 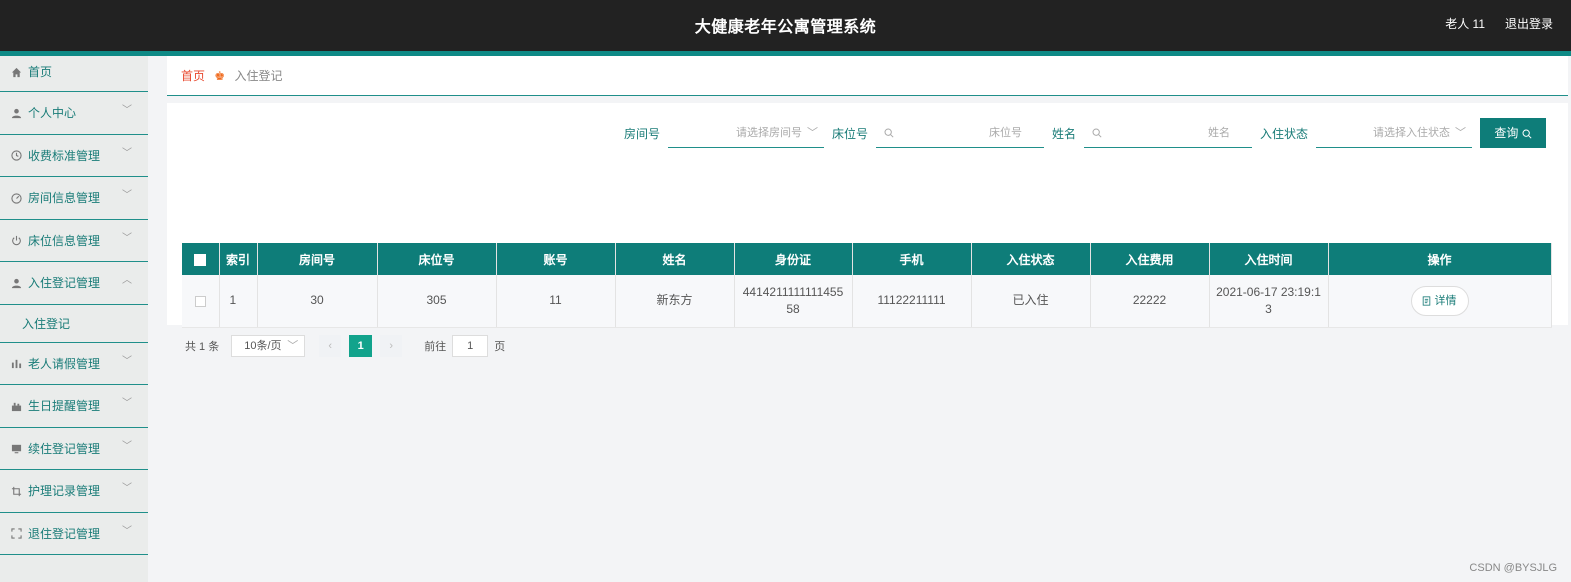 What do you see at coordinates (64, 240) in the screenshot?
I see `sidebar-item-label: 床位信息管理` at bounding box center [64, 240].